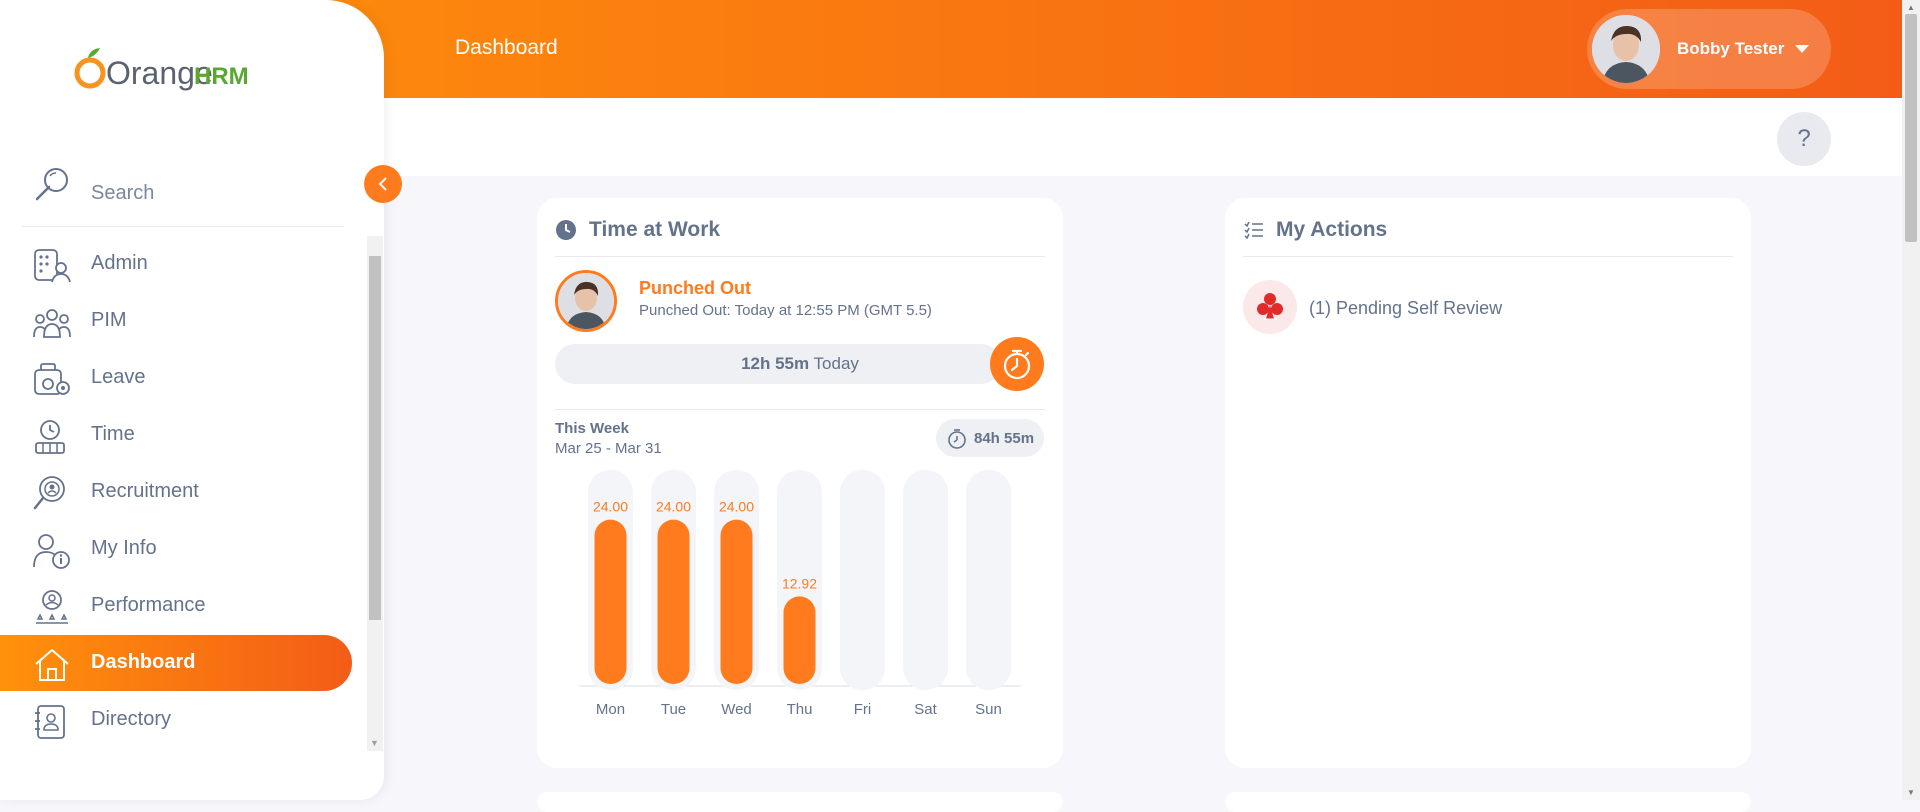 This screenshot has height=812, width=1920. I want to click on sidebar-search: Search, so click(189, 194).